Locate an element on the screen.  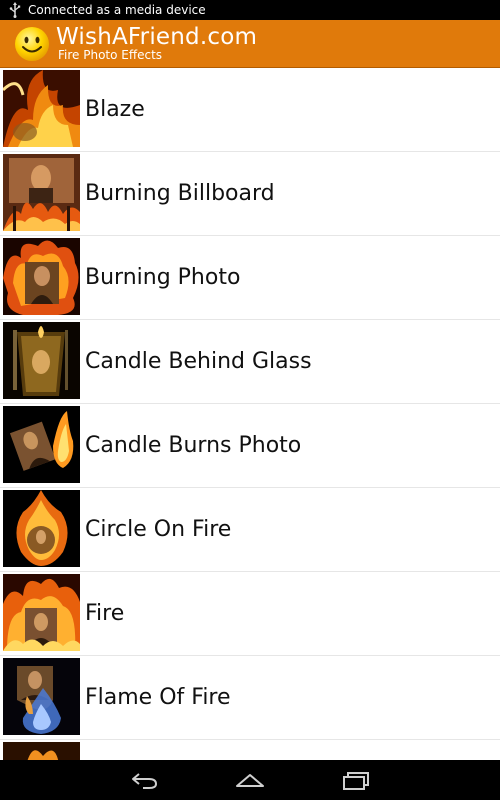
candle-burns-photo-thumbnail is located at coordinates (41, 444).